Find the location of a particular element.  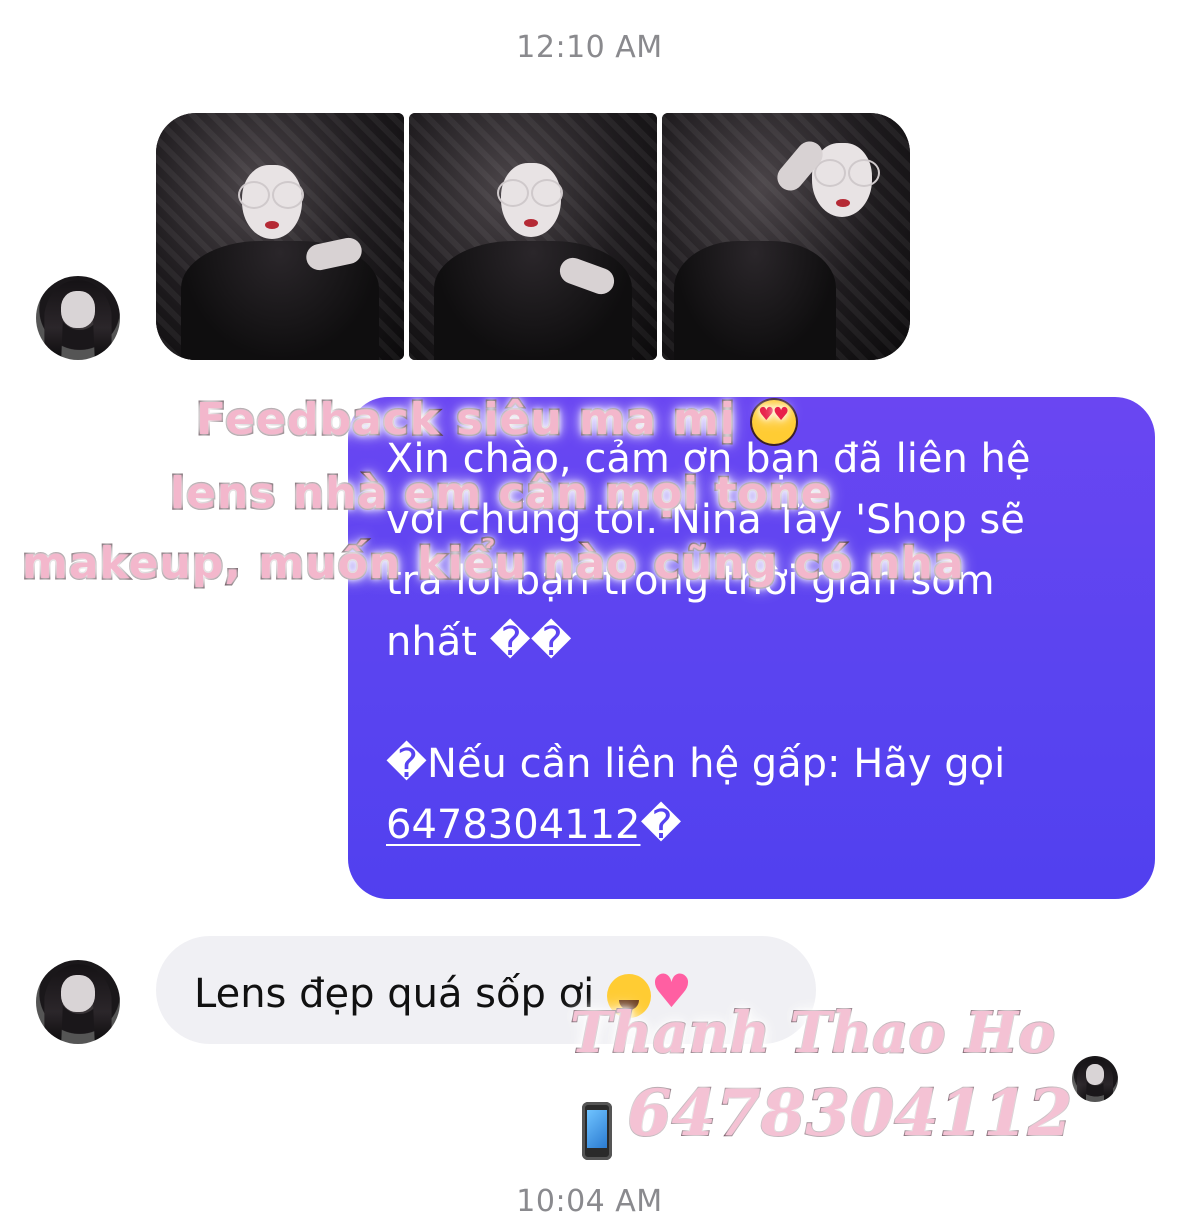

signature-name: Thanh Thao Ho is located at coordinates (812, 1033).